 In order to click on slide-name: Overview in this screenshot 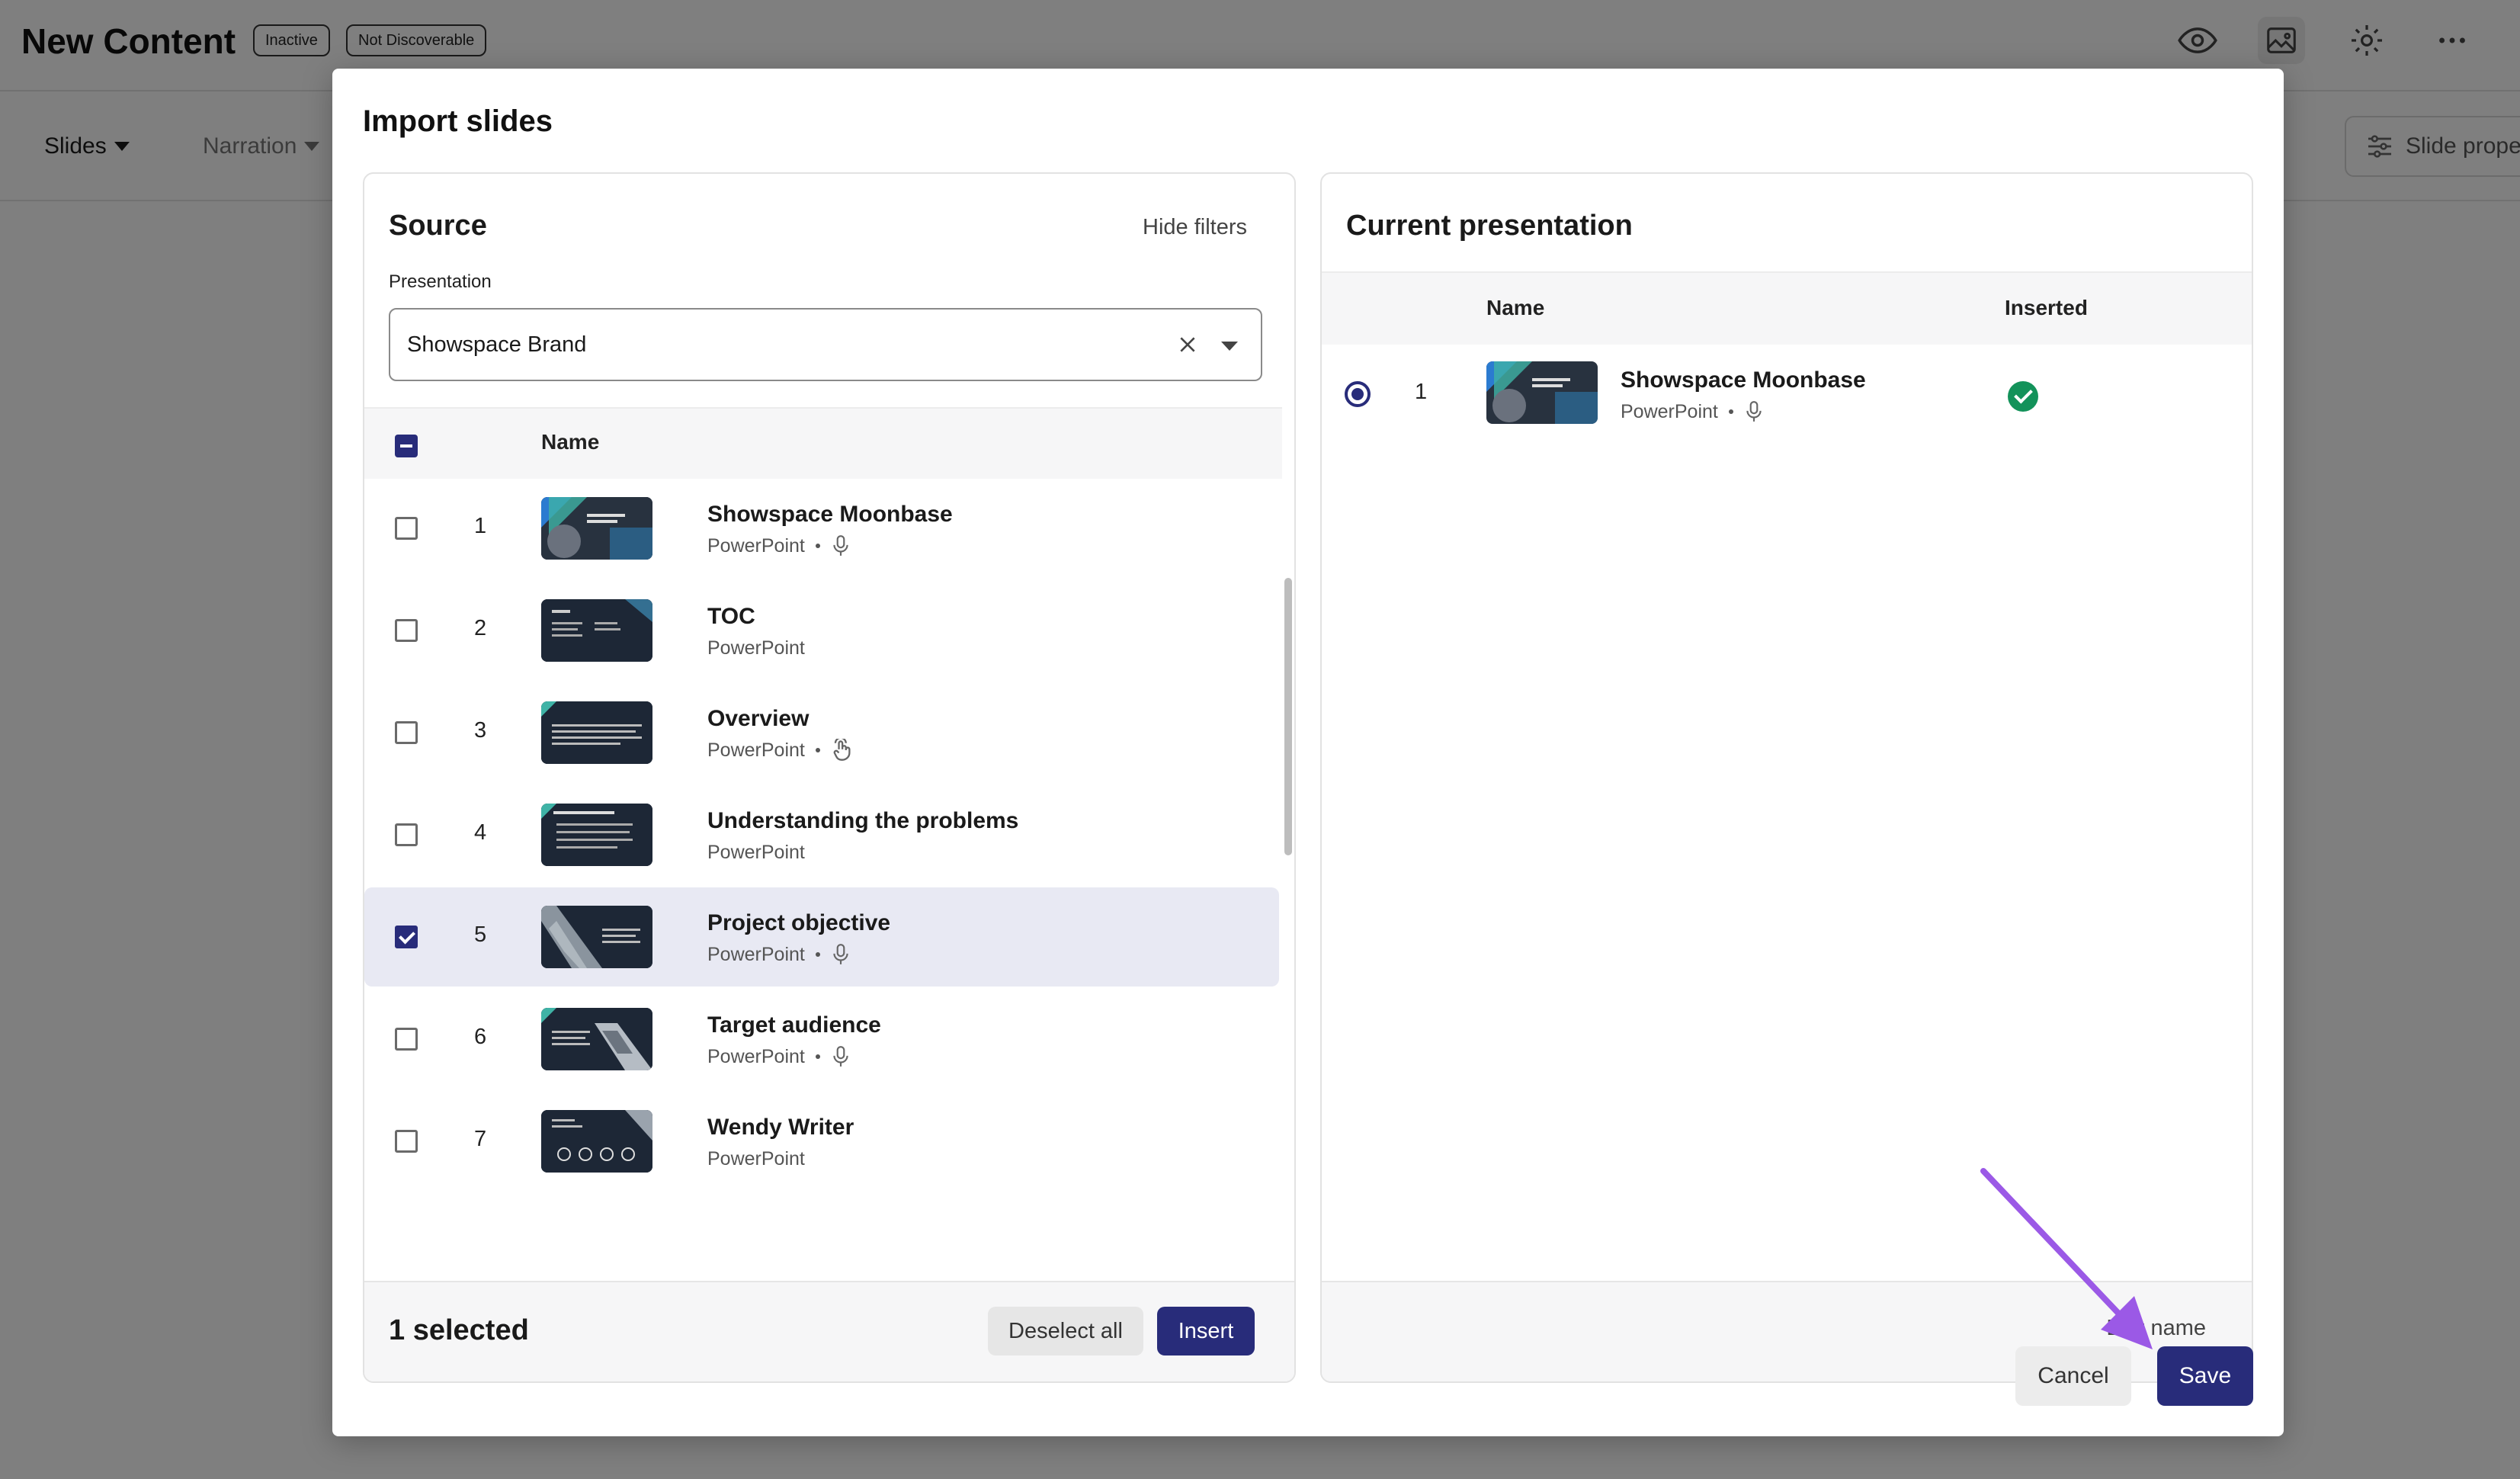, I will do `click(758, 718)`.